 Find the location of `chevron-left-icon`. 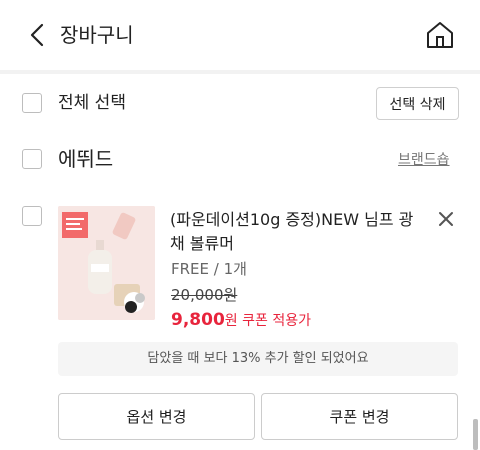

chevron-left-icon is located at coordinates (38, 35).